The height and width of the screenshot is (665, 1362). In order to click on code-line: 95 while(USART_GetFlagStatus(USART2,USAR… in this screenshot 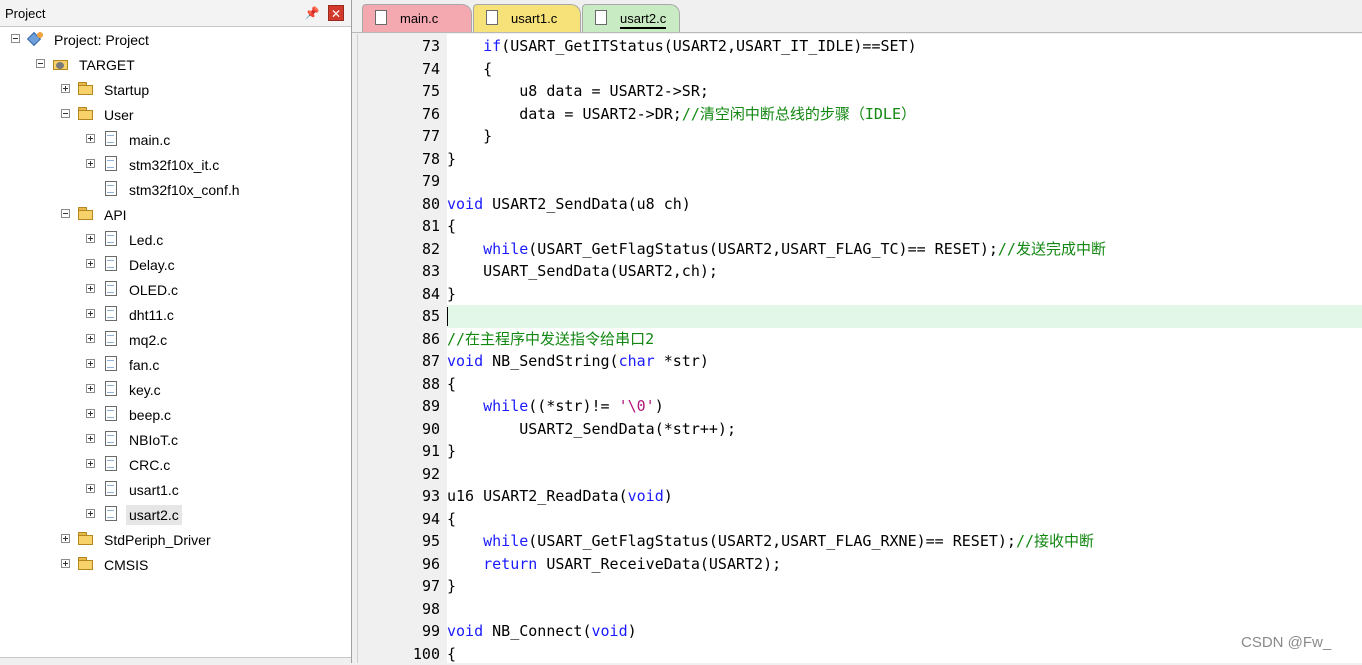, I will do `click(857, 541)`.